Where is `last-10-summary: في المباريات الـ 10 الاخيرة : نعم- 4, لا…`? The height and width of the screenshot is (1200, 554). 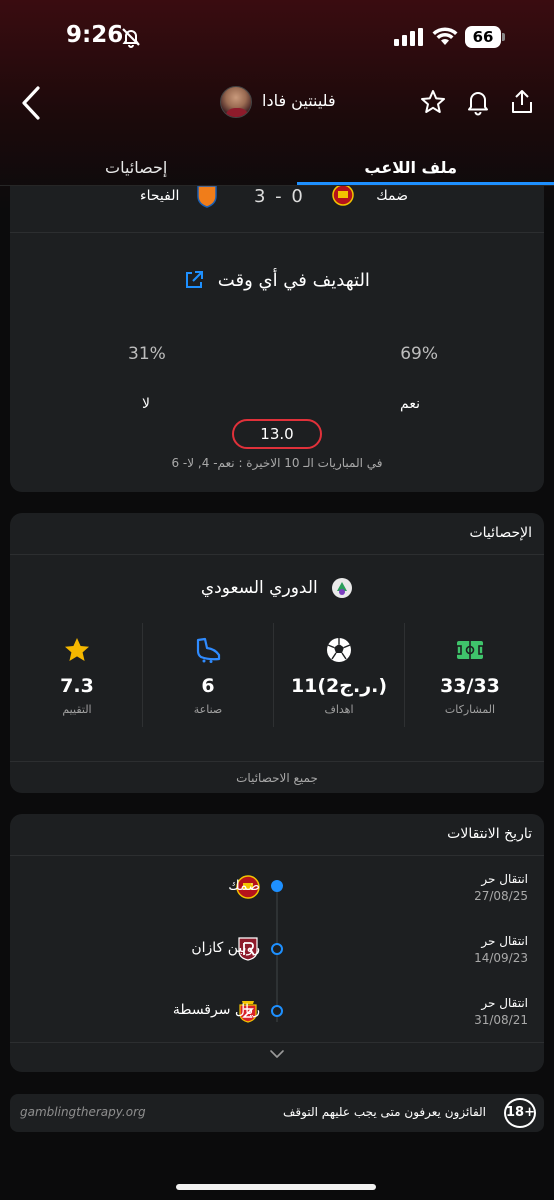 last-10-summary: في المباريات الـ 10 الاخيرة : نعم- 4, لا… is located at coordinates (277, 463).